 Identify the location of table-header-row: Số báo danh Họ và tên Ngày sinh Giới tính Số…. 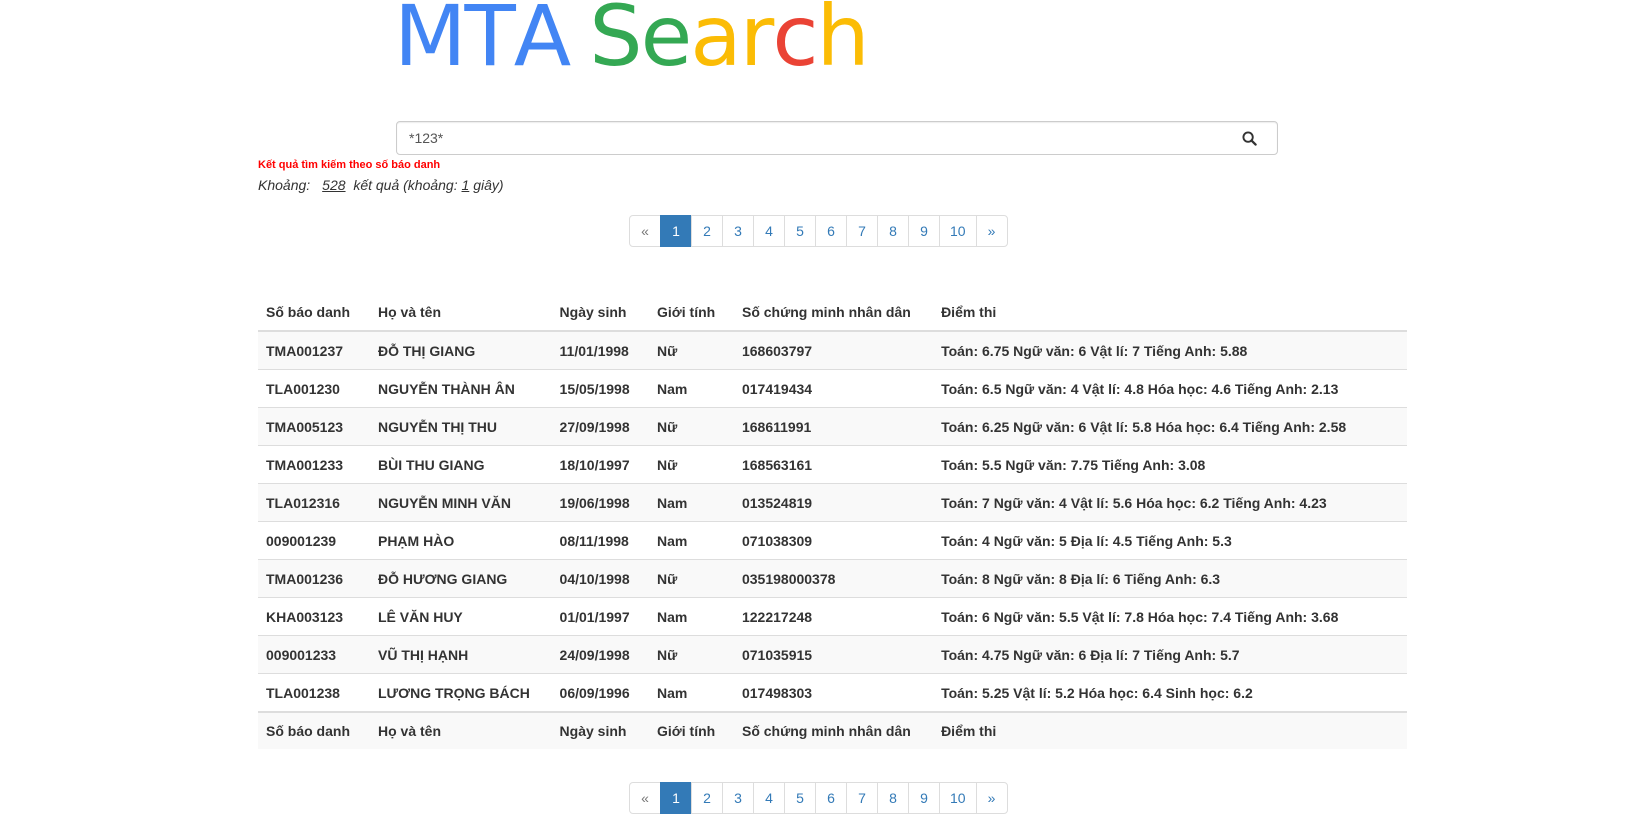
(832, 313).